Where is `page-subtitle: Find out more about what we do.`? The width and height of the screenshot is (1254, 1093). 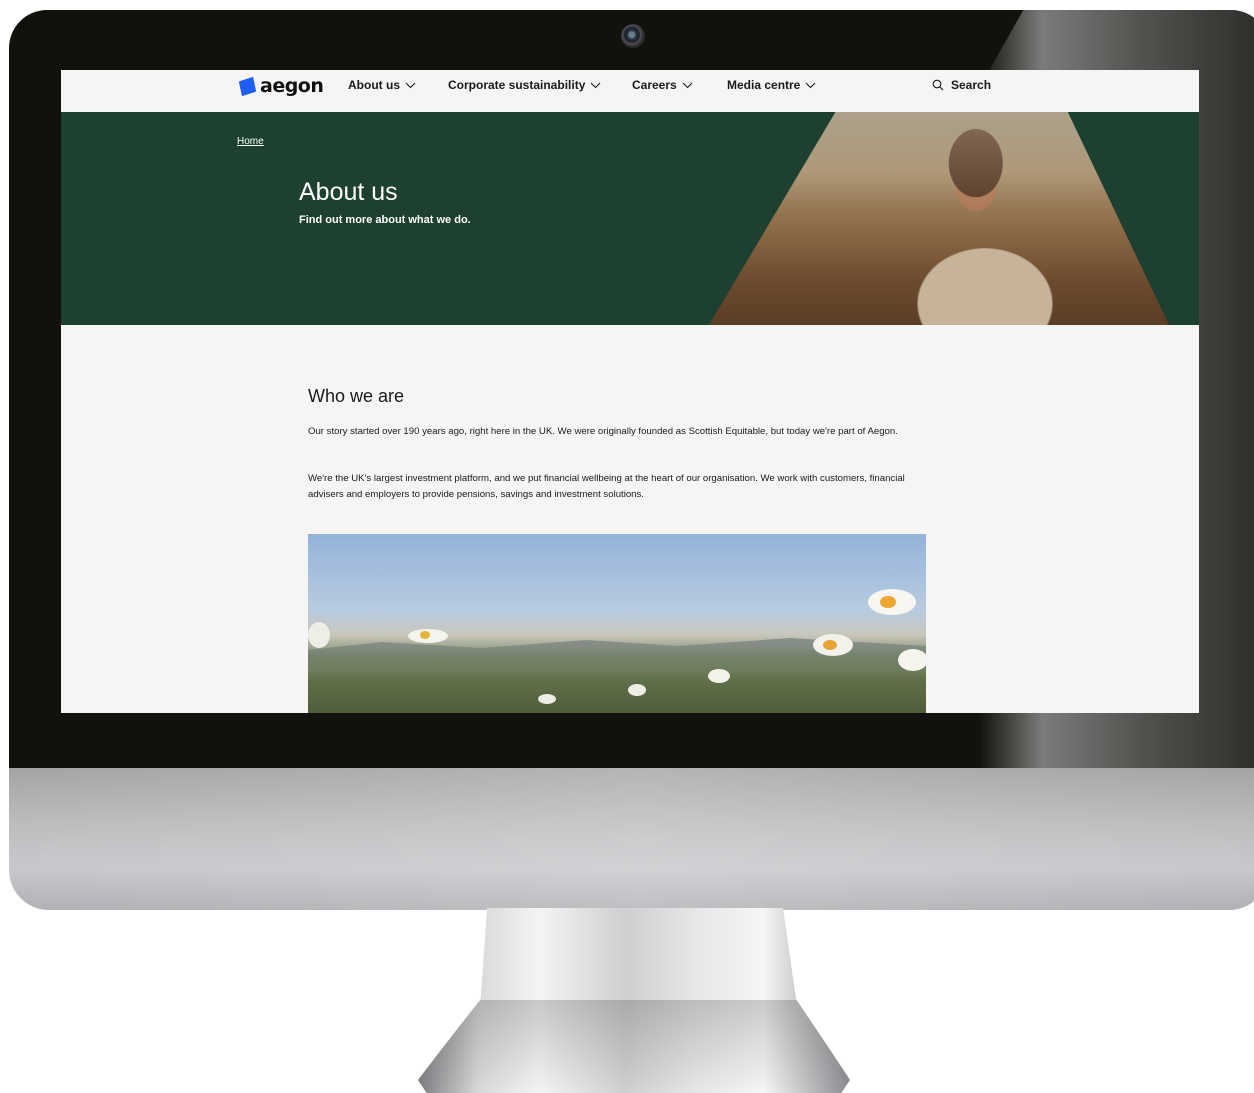
page-subtitle: Find out more about what we do. is located at coordinates (385, 220).